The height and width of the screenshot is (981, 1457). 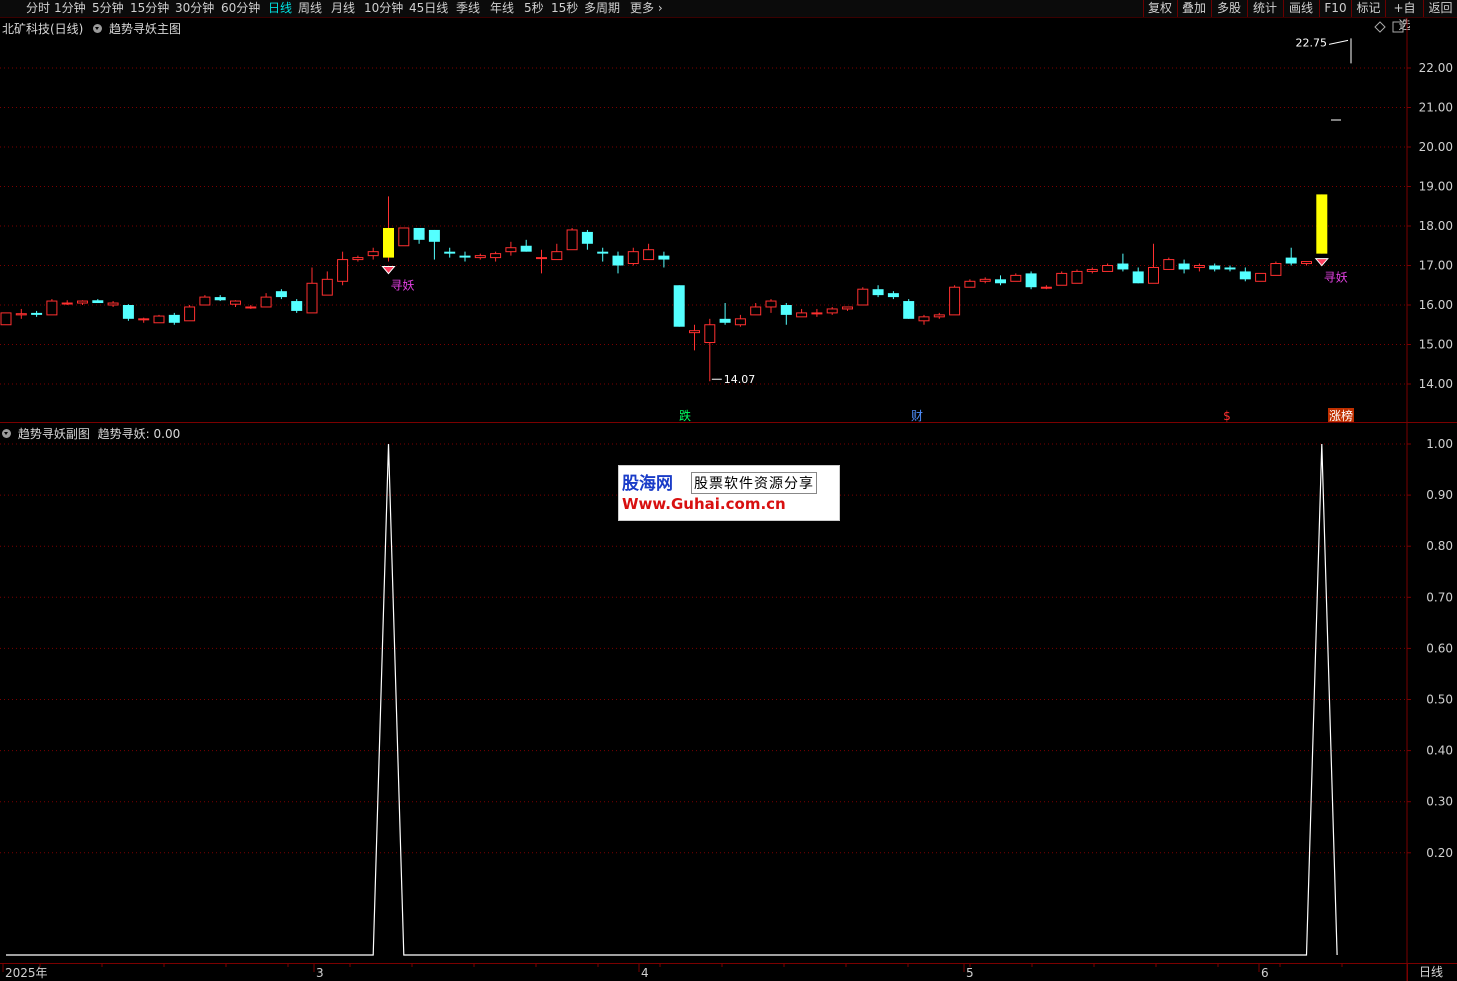 I want to click on sub-axis-label: 0.70, so click(x=1439, y=597).